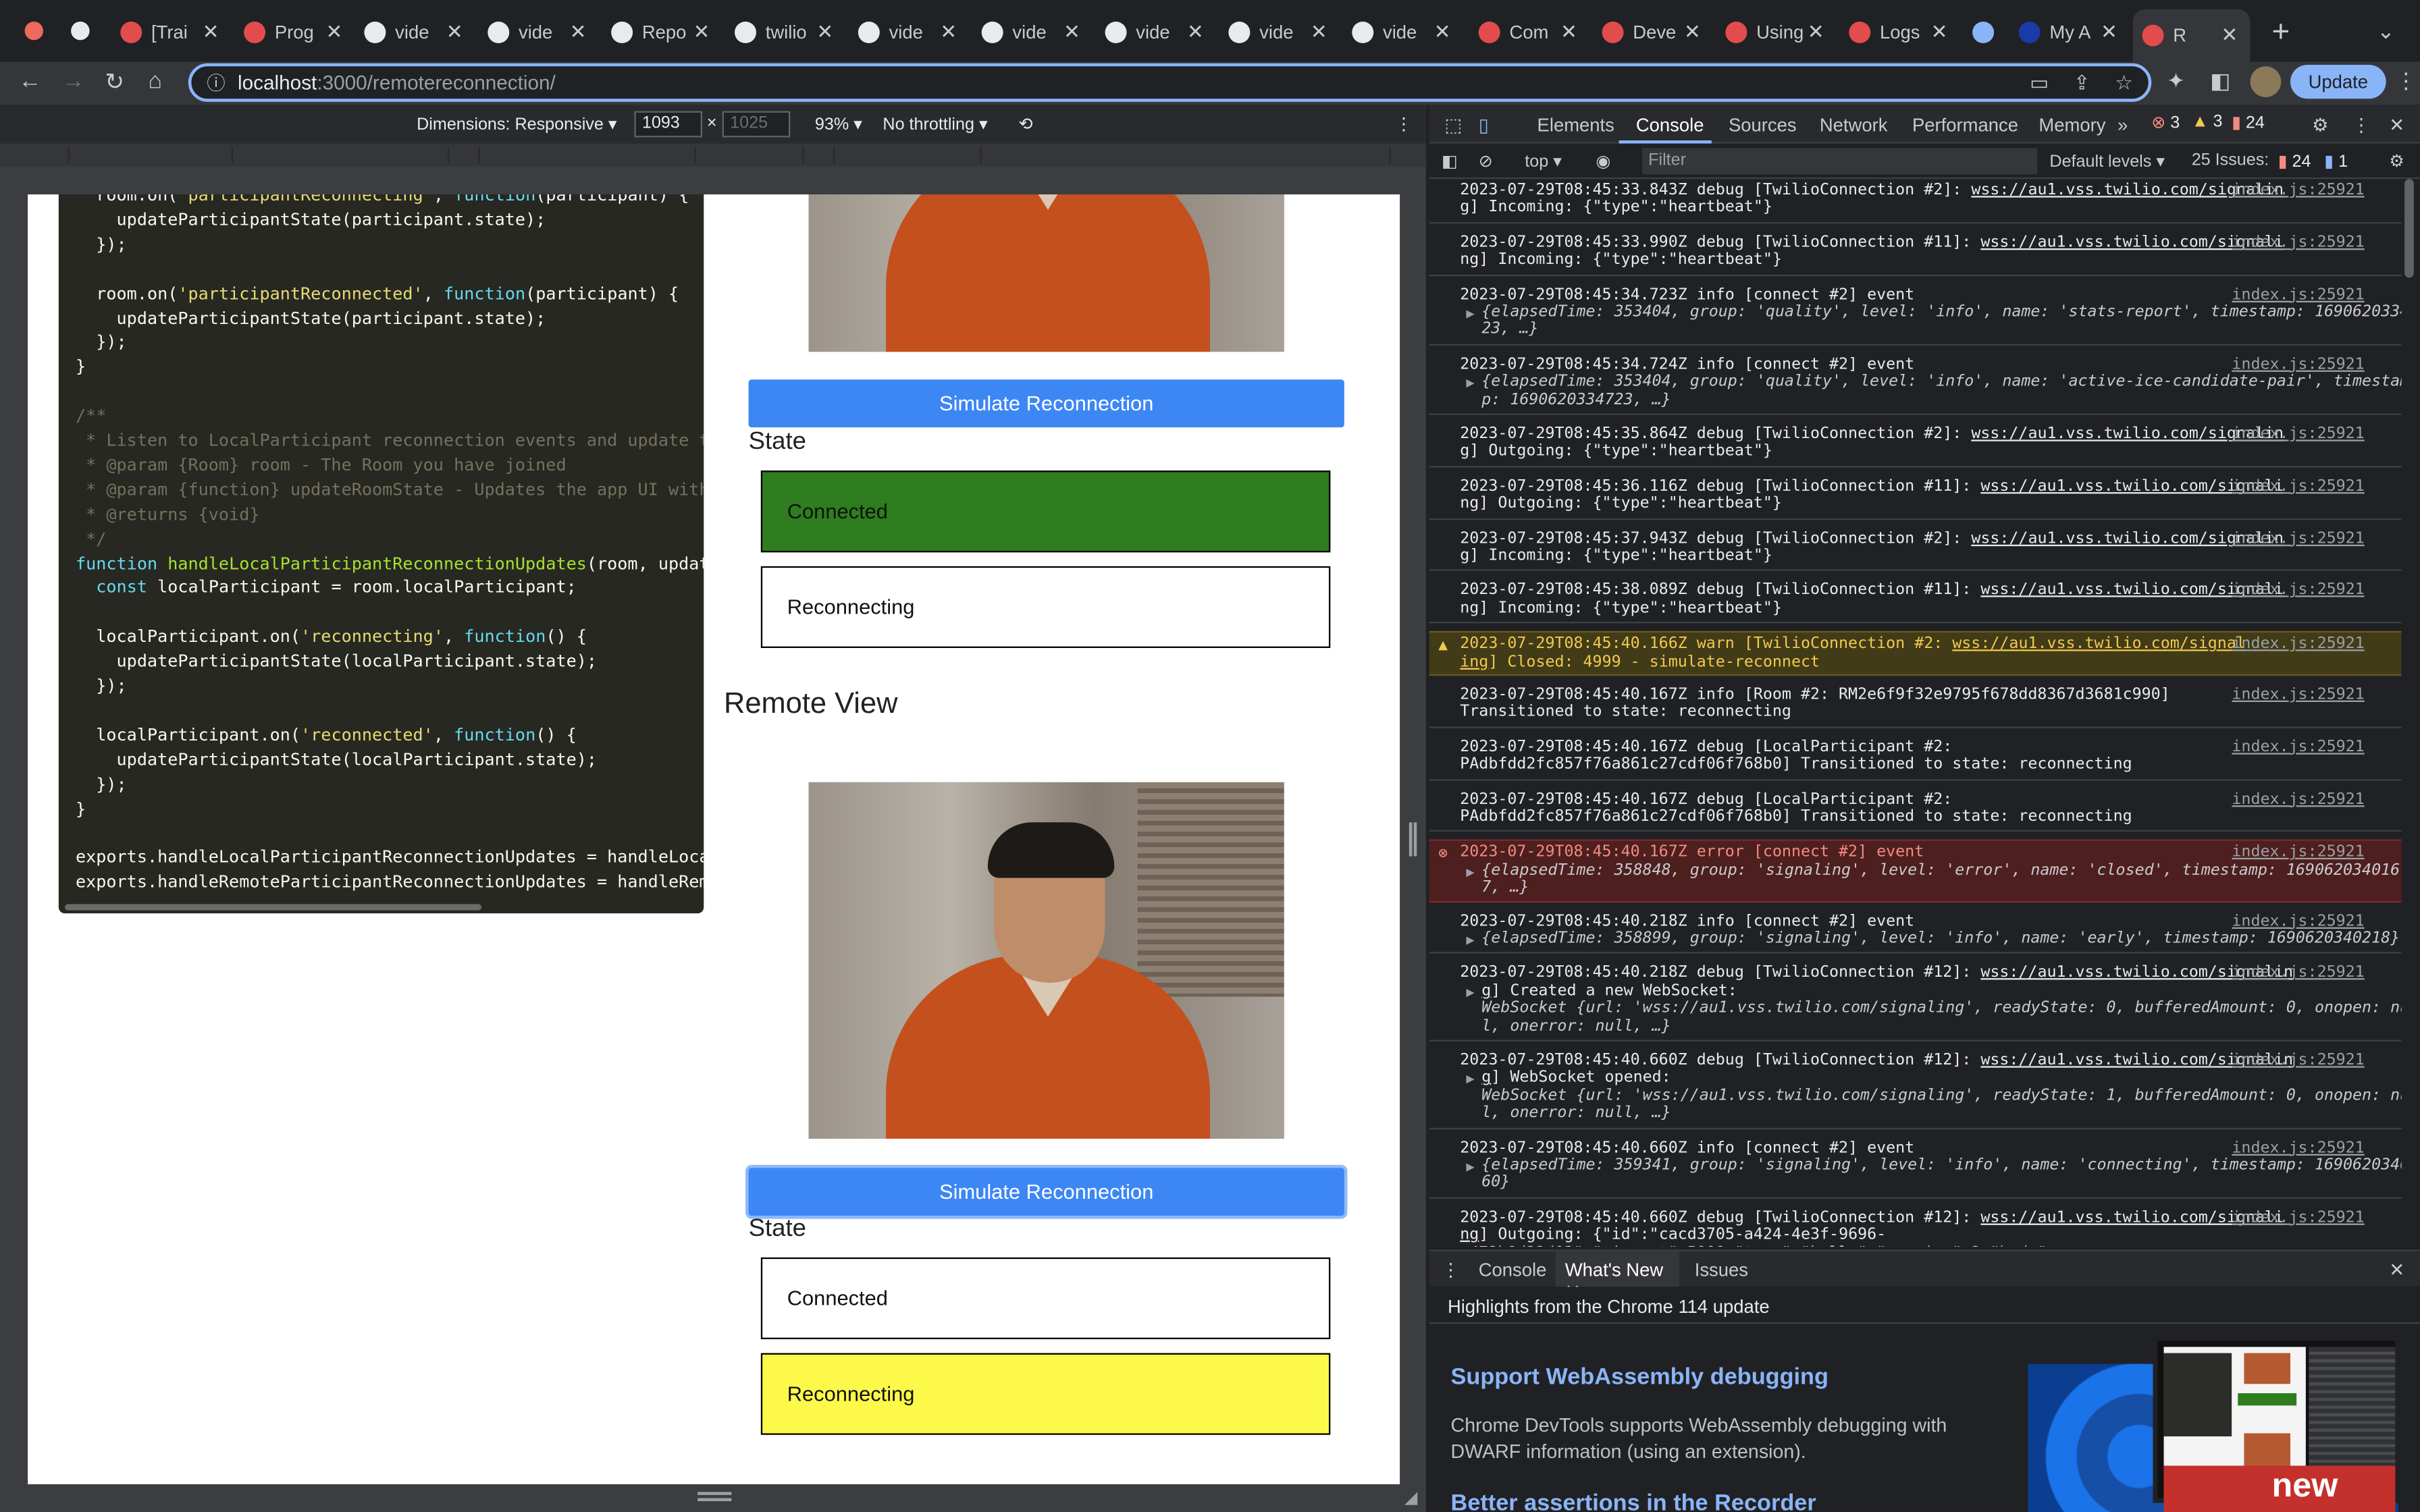 This screenshot has height=1512, width=2420. What do you see at coordinates (1484, 125) in the screenshot?
I see `device-toggle-icon: ▯` at bounding box center [1484, 125].